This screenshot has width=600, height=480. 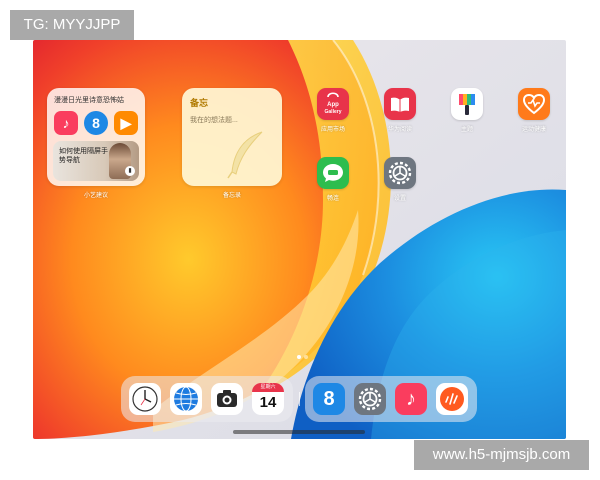 What do you see at coordinates (207, 399) in the screenshot?
I see `dock-left: 星期六 14` at bounding box center [207, 399].